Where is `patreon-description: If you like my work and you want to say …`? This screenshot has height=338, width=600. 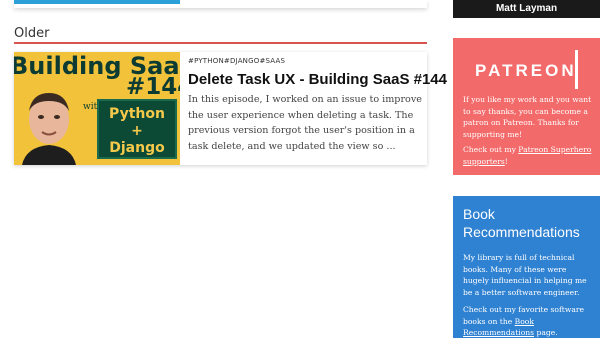
patreon-description: If you like my work and you want to say … is located at coordinates (527, 117).